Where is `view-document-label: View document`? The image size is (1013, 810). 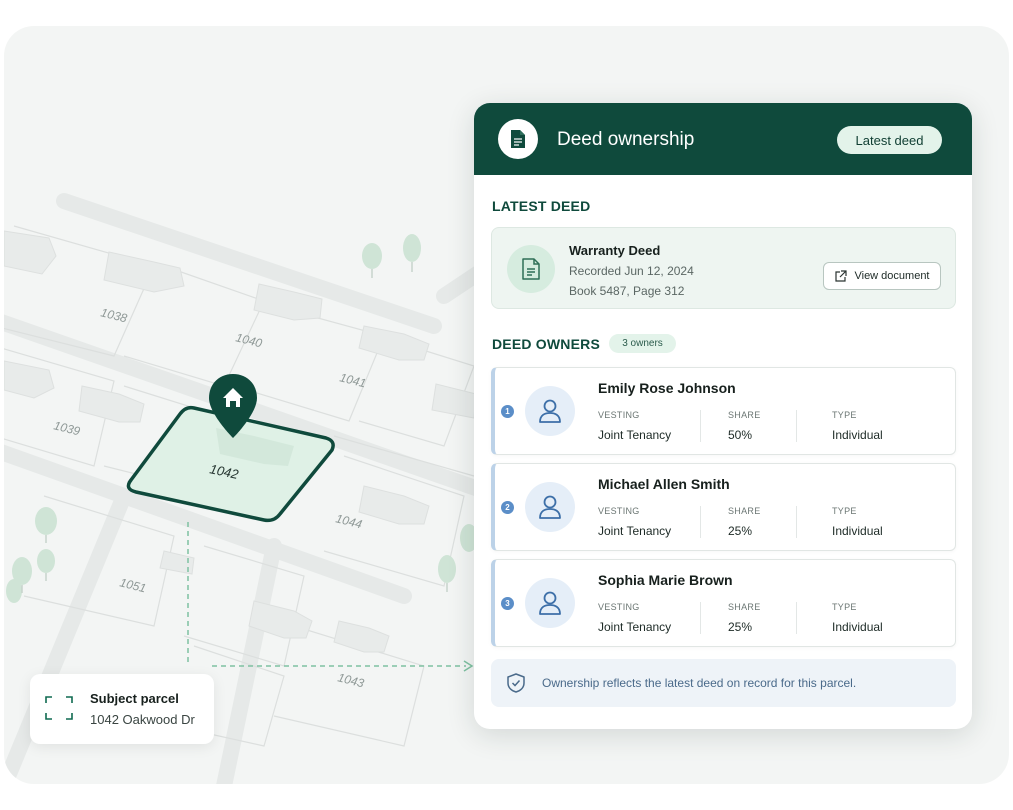
view-document-label: View document is located at coordinates (892, 276).